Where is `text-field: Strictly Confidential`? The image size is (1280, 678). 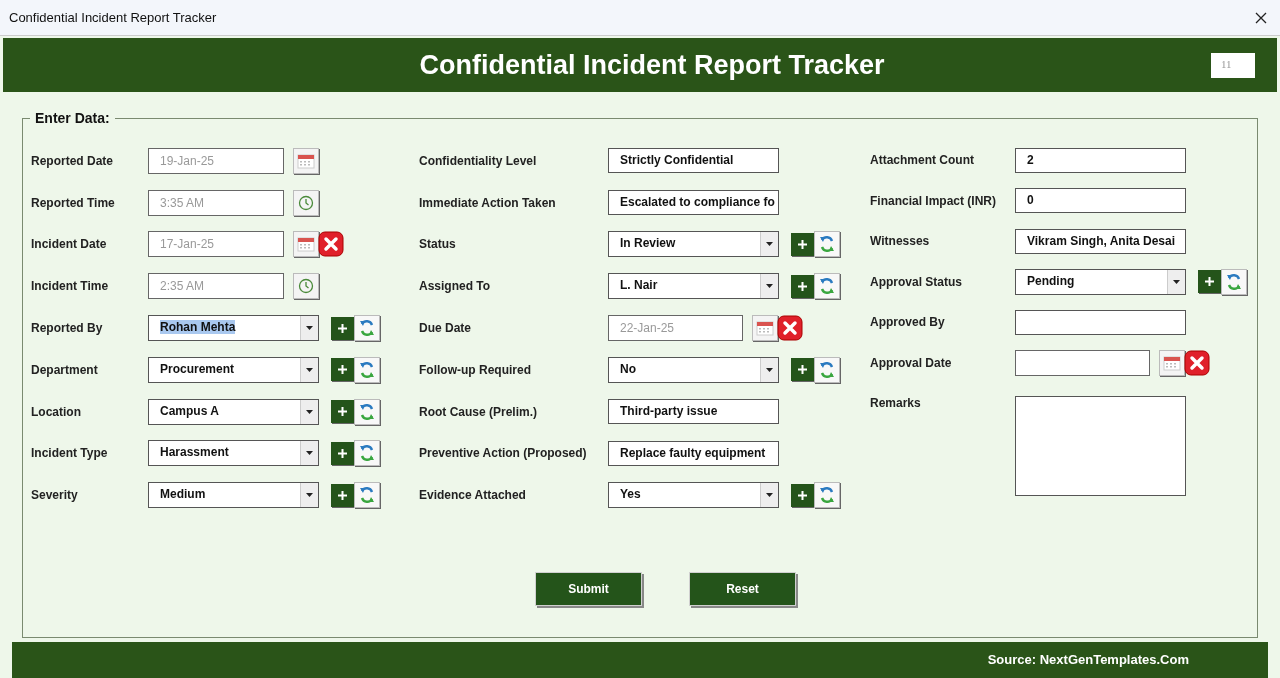
text-field: Strictly Confidential is located at coordinates (693, 161).